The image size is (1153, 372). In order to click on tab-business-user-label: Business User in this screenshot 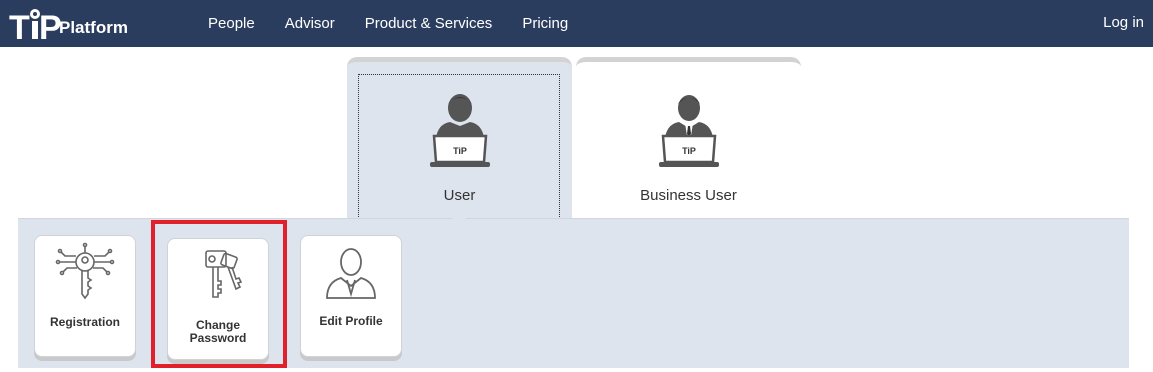, I will do `click(688, 195)`.